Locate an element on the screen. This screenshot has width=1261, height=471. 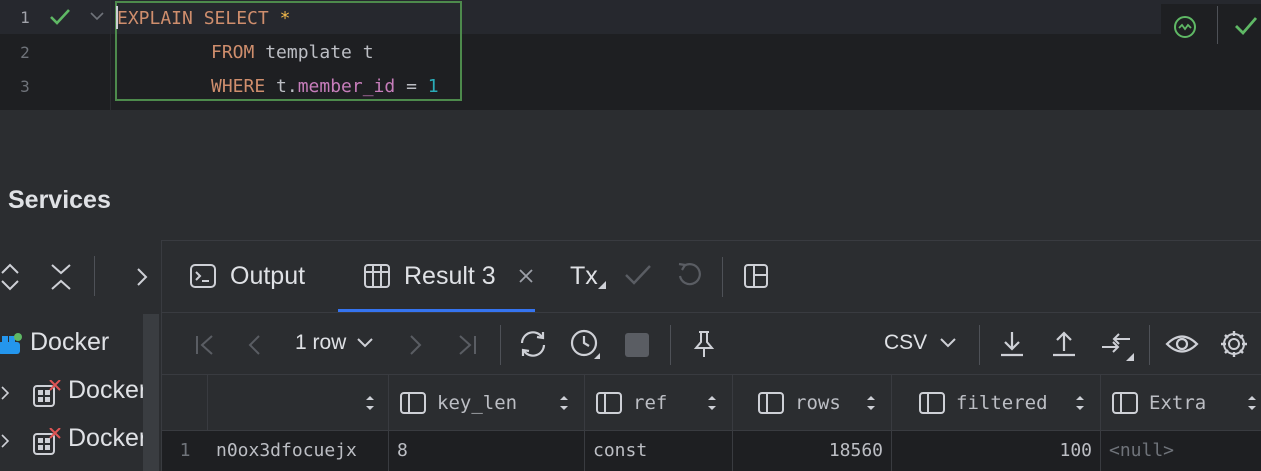
no-problems-check-icon is located at coordinates (1246, 26).